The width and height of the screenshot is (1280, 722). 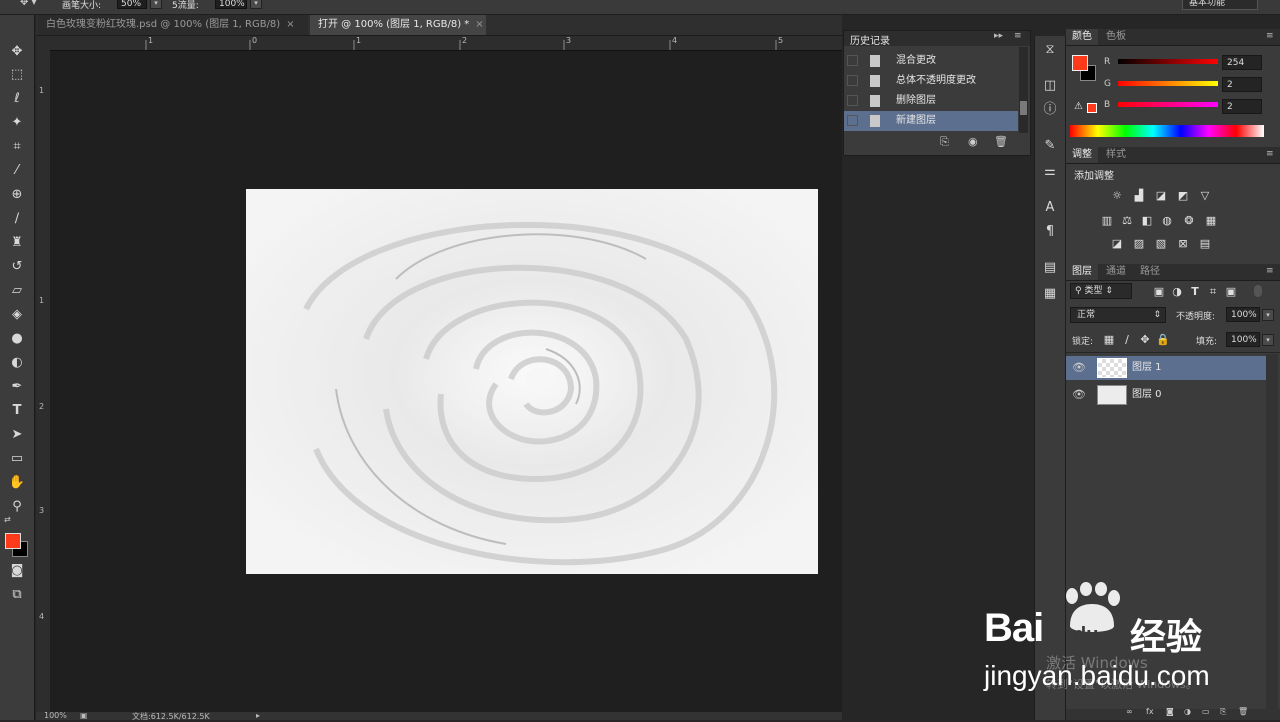 I want to click on layer-row-selected: 👁 图层 1, so click(x=1166, y=368).